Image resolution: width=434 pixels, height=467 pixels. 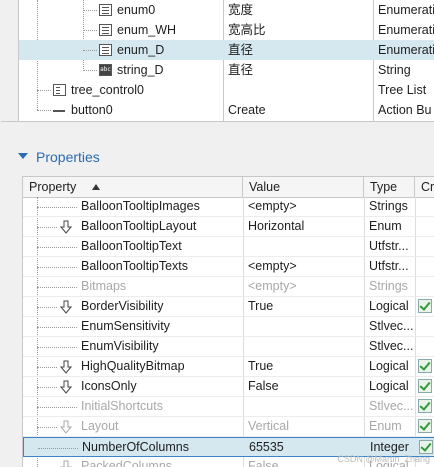 I want to click on tree-item-type: String, so click(x=394, y=70).